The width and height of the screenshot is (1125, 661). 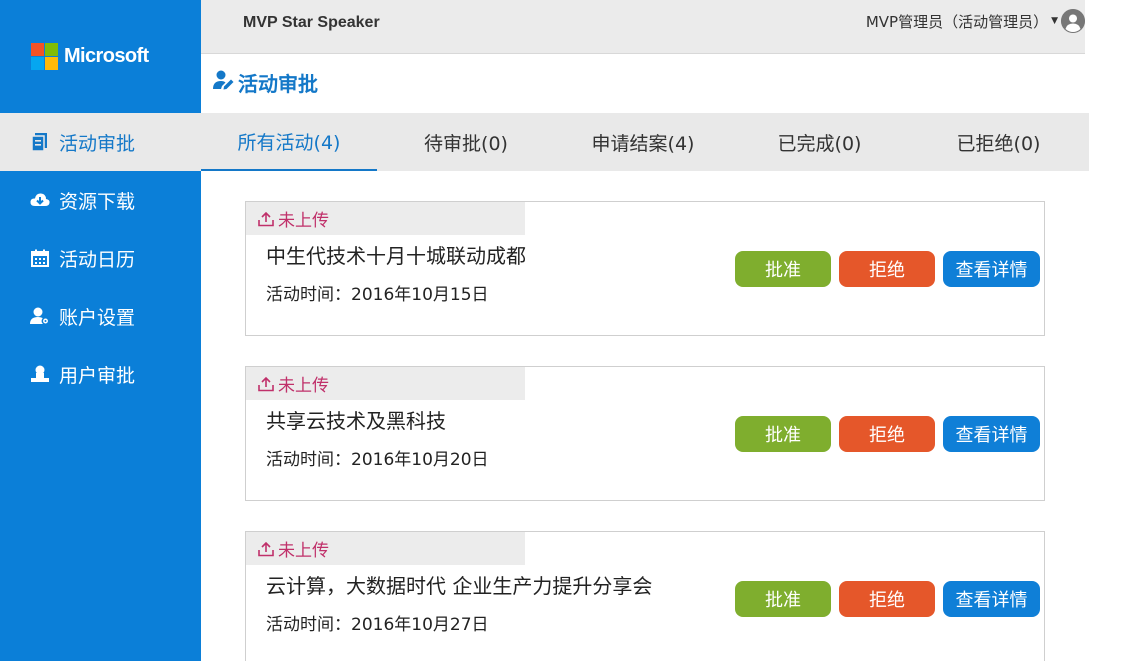 I want to click on page-title: 活动审批, so click(x=265, y=82).